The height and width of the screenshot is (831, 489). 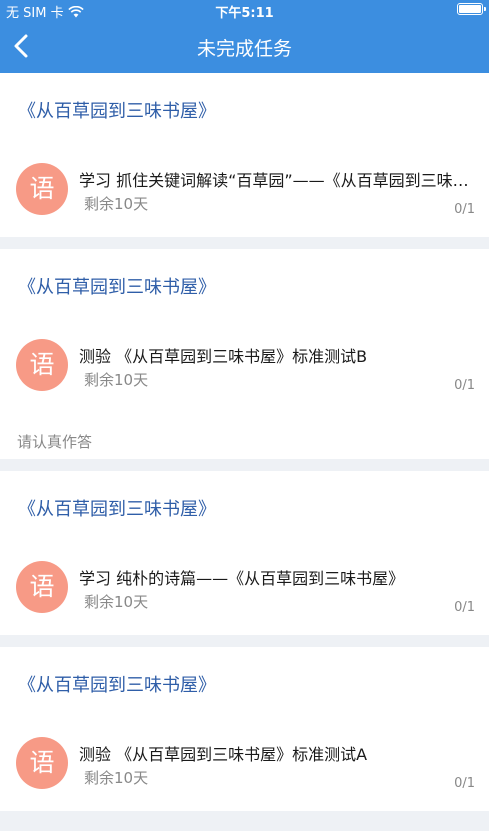 What do you see at coordinates (278, 180) in the screenshot?
I see `task-name: 学习 抓住关键词解读“百草园”——《从百草园到三味书屋》` at bounding box center [278, 180].